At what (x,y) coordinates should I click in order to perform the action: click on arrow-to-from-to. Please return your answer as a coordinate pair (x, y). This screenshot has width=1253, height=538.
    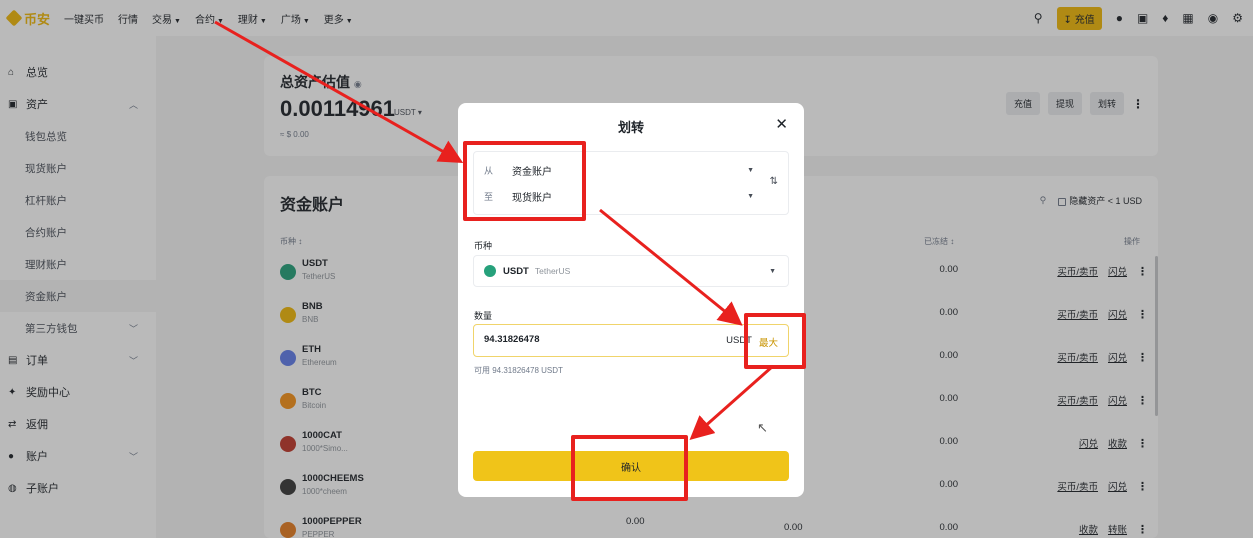
    Looking at the image, I should click on (339, 91).